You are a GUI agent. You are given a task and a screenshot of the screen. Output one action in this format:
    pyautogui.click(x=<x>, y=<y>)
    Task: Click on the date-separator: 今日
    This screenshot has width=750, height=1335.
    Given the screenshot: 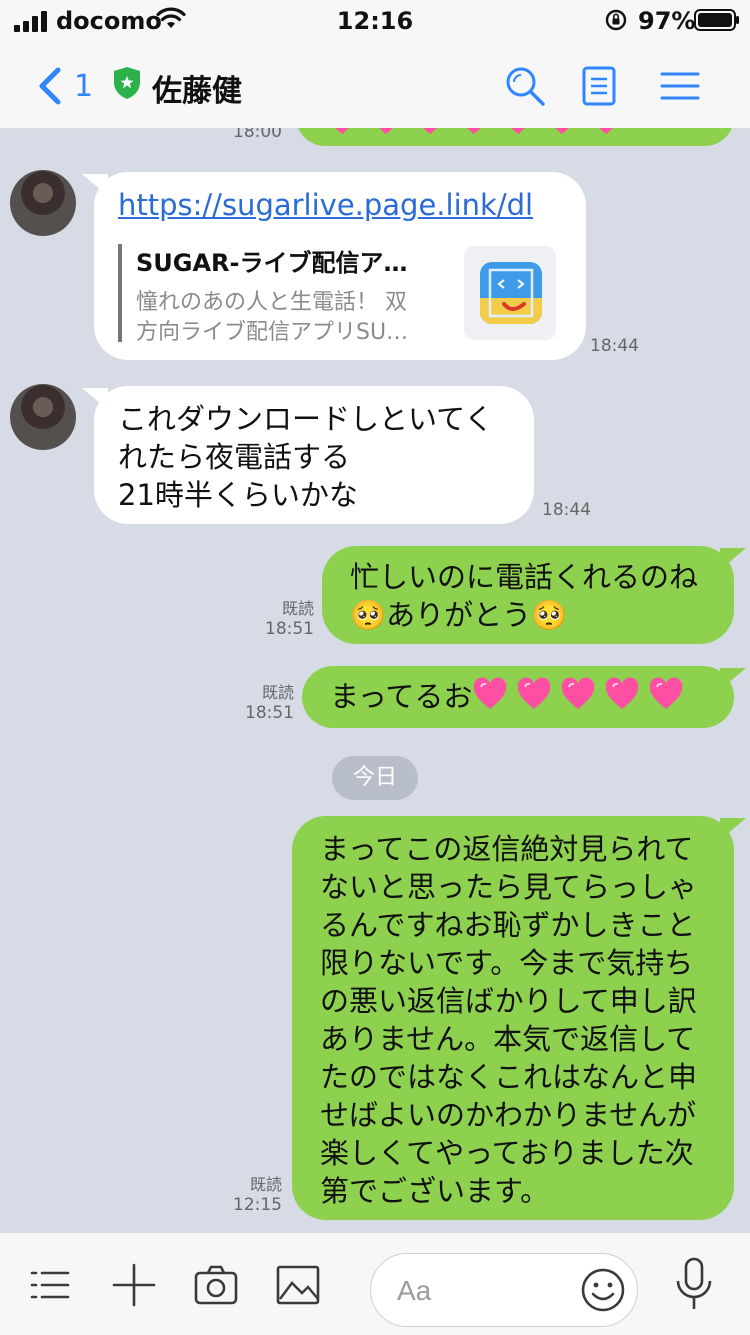 What is the action you would take?
    pyautogui.click(x=375, y=778)
    